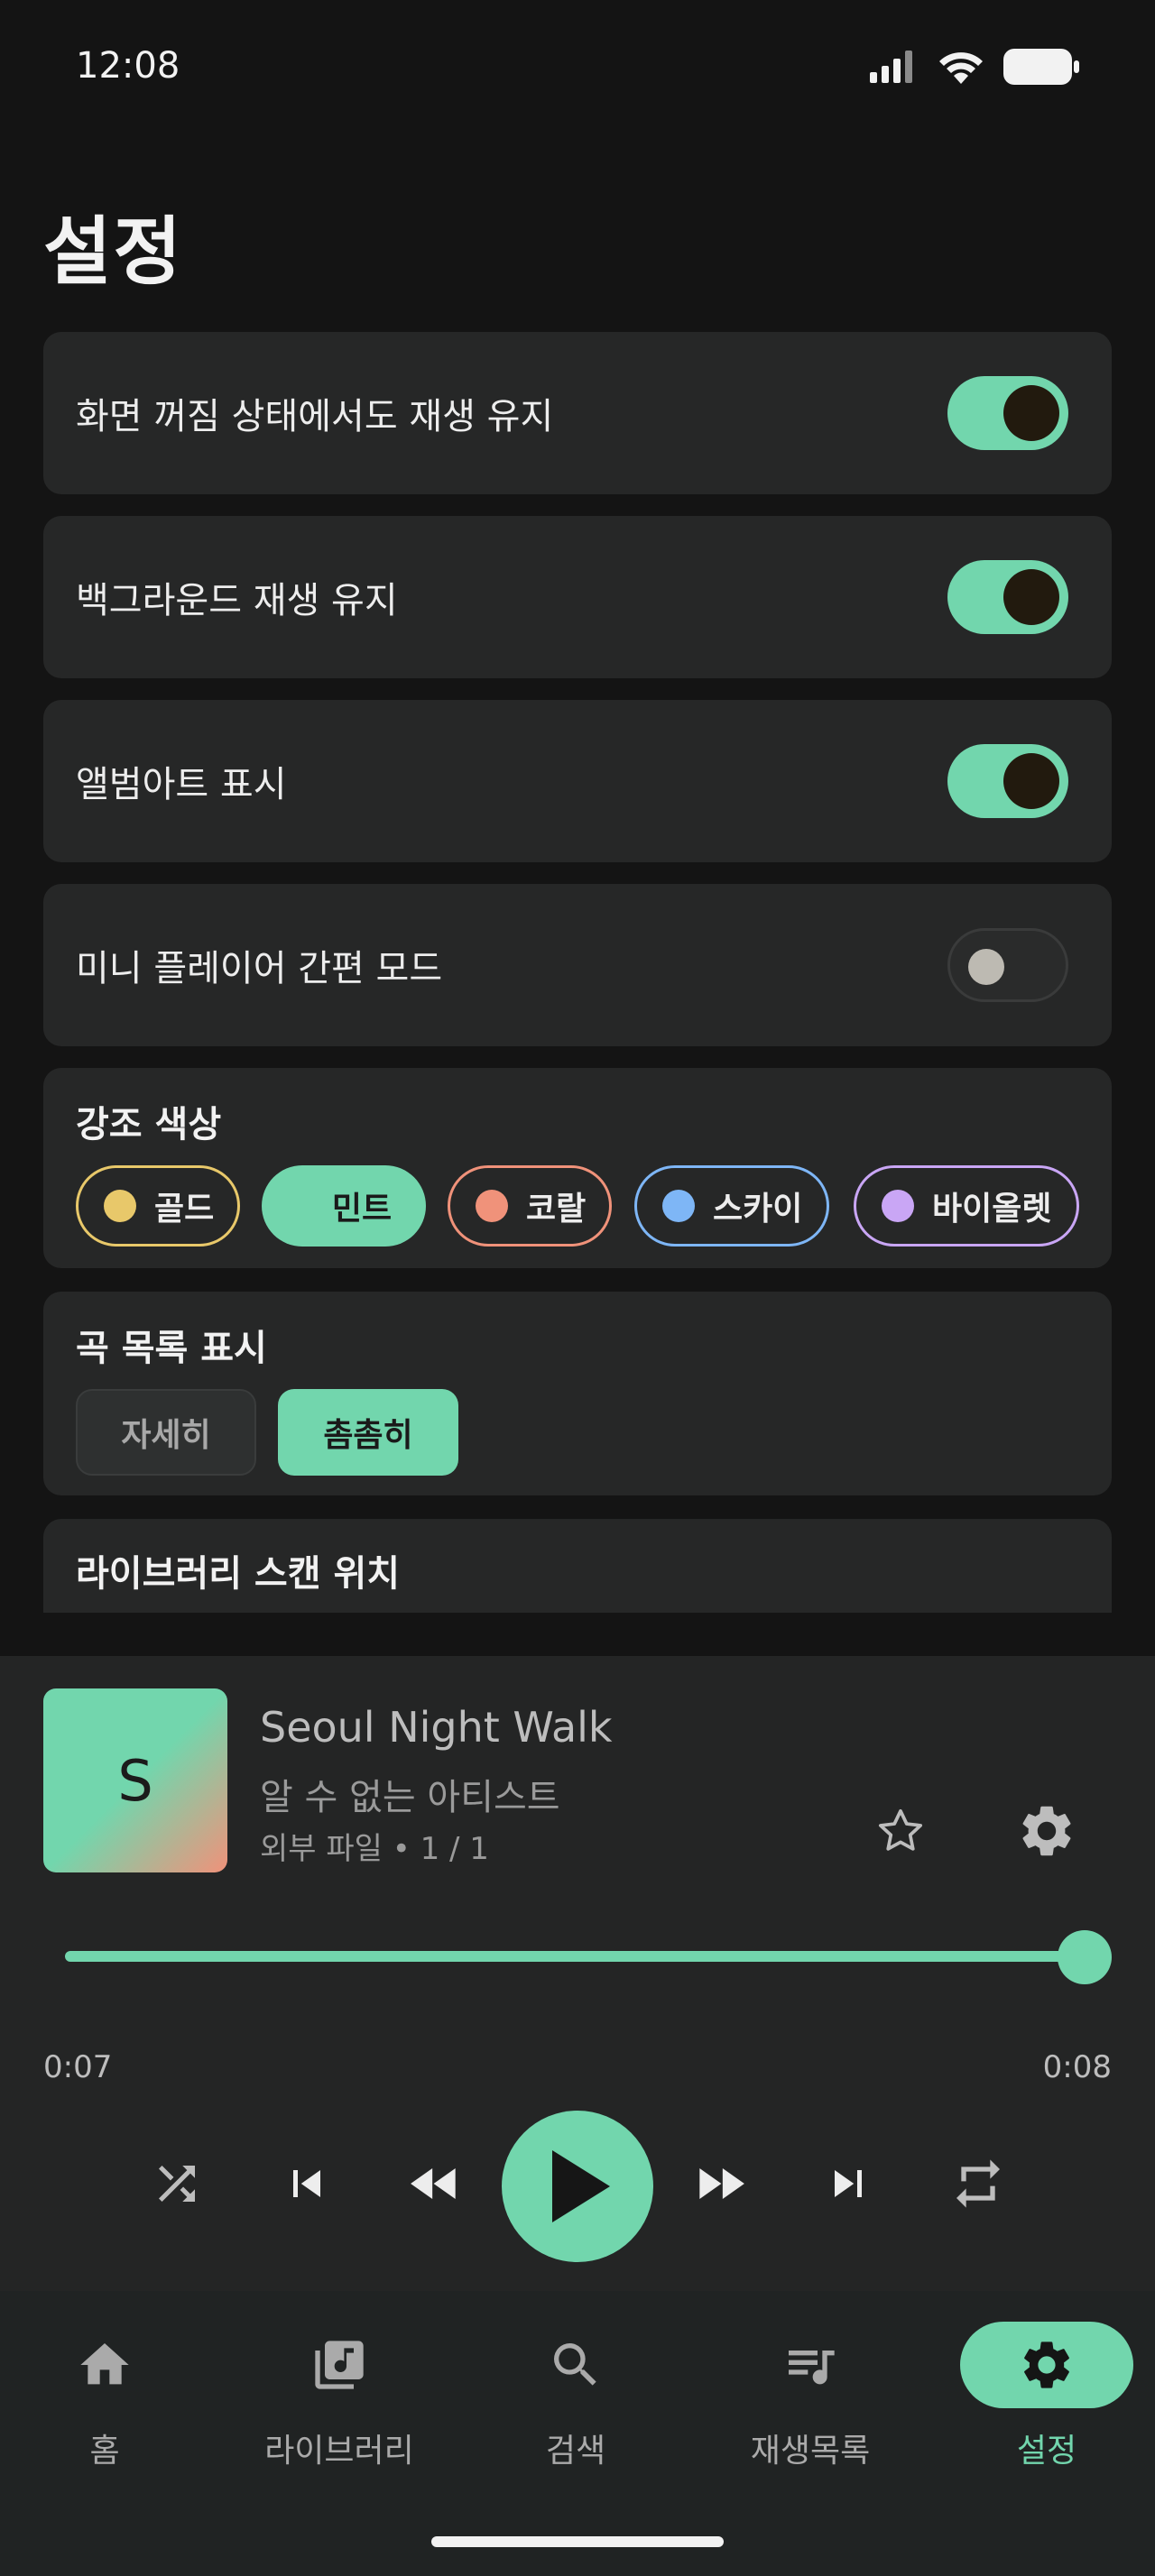 This screenshot has width=1155, height=2576. I want to click on accent-chip-violet: 바이올렛, so click(966, 1206).